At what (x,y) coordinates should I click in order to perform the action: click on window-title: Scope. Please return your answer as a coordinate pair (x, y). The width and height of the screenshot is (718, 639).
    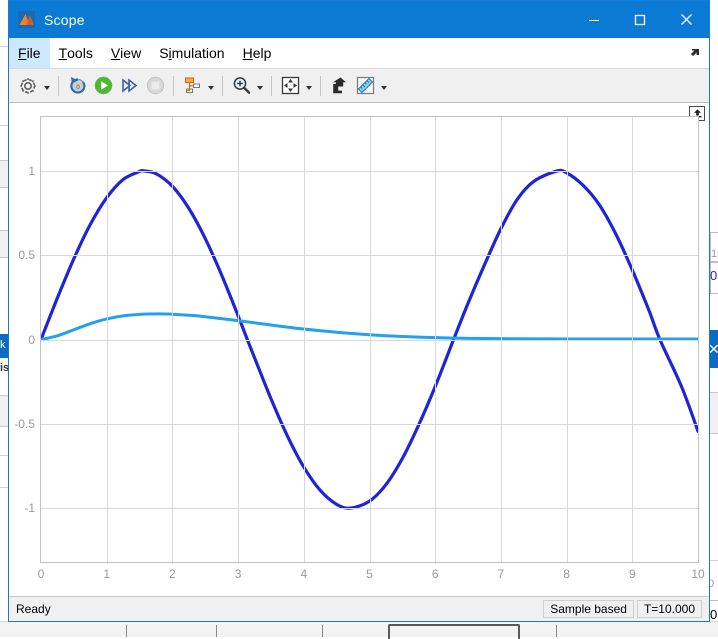
    Looking at the image, I should click on (64, 19).